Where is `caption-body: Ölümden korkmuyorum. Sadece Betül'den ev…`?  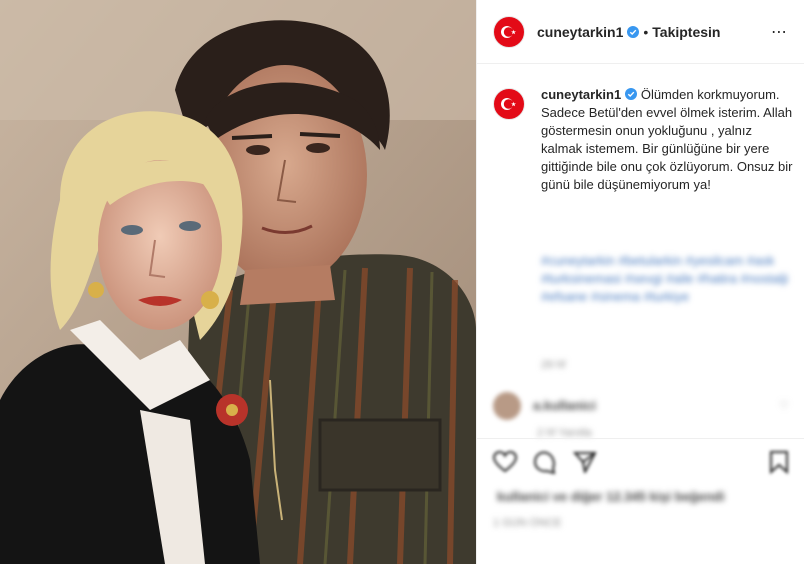
caption-body: Ölümden korkmuyorum. Sadece Betül'den ev… is located at coordinates (667, 139).